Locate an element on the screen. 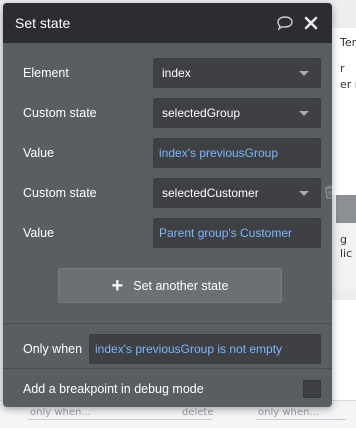 The height and width of the screenshot is (428, 356). set-another-state-button: + Set another state is located at coordinates (170, 285).